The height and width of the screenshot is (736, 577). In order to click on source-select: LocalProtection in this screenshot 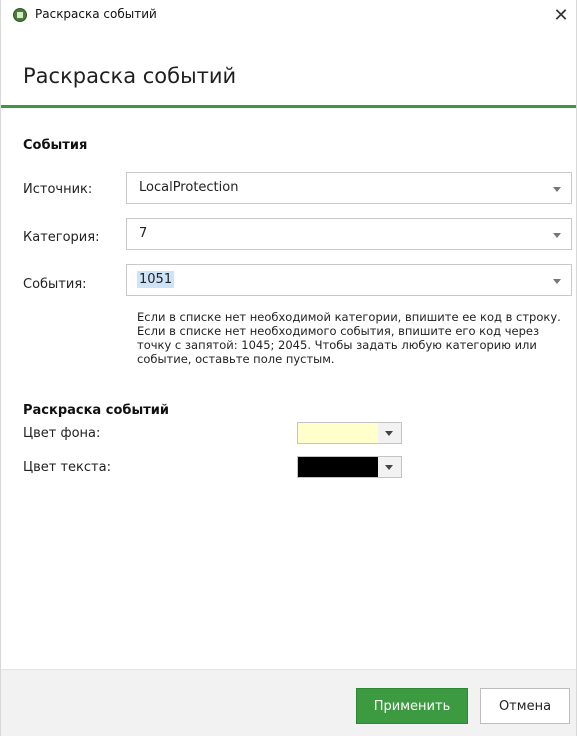, I will do `click(349, 188)`.